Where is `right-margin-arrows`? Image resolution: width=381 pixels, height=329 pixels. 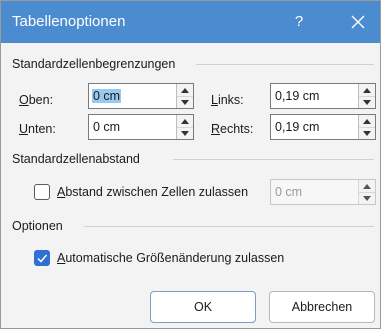 right-margin-arrows is located at coordinates (366, 127).